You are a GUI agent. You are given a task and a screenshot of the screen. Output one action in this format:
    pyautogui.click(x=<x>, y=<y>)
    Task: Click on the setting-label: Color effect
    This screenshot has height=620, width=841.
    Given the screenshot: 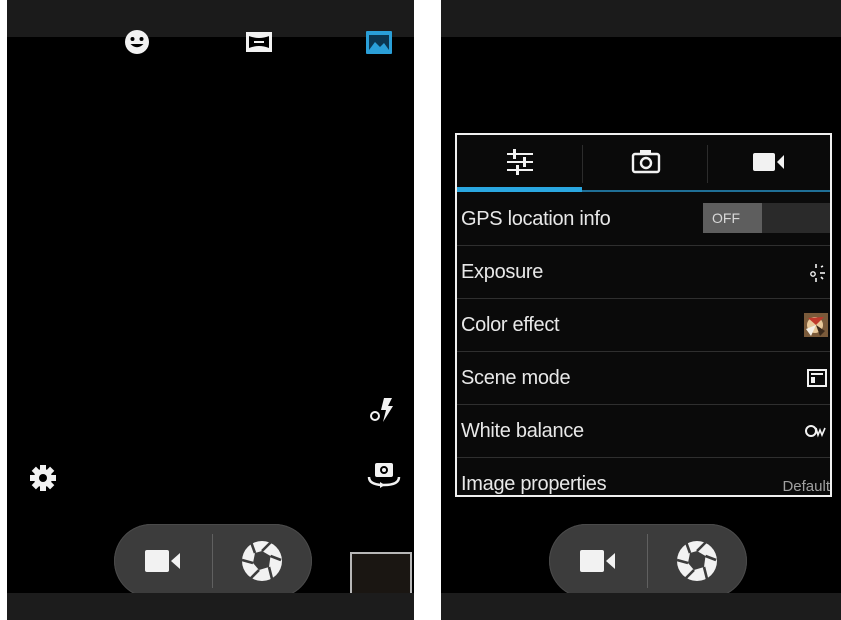 What is the action you would take?
    pyautogui.click(x=510, y=325)
    